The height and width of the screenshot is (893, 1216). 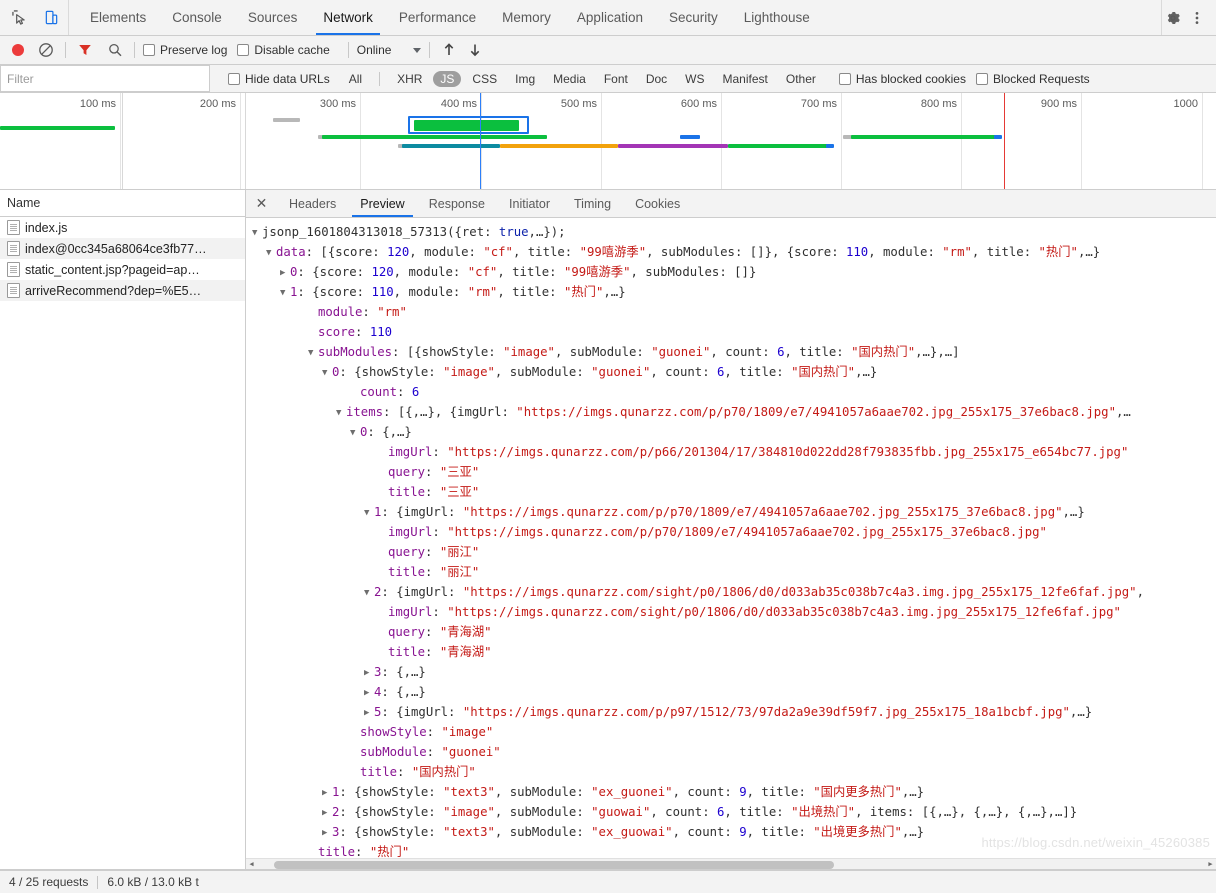 I want to click on throttling-select: Online, so click(x=389, y=50).